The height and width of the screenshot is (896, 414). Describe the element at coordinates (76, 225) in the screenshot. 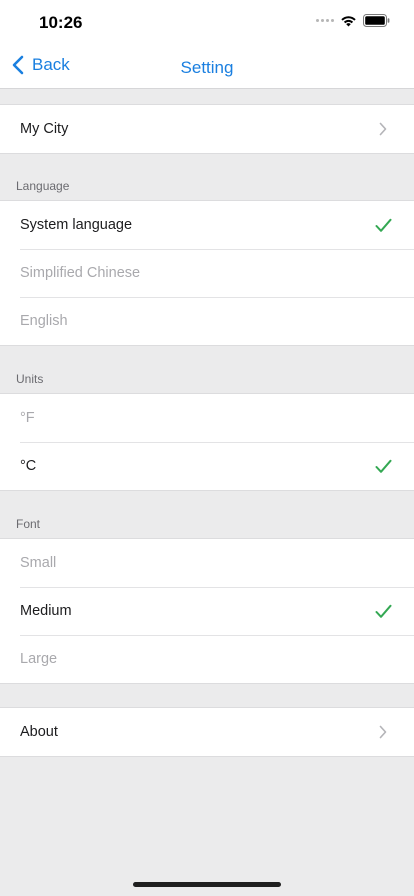

I see `option-label: System language` at that location.